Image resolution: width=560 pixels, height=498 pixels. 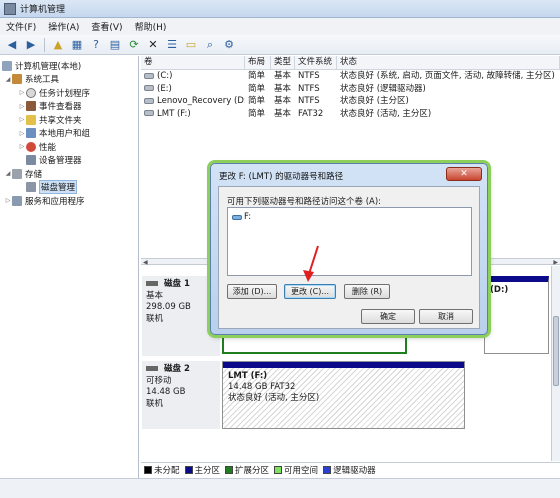 I want to click on disk-info: 磁盘 1 基本 298.09 GB 联机, so click(x=181, y=316).